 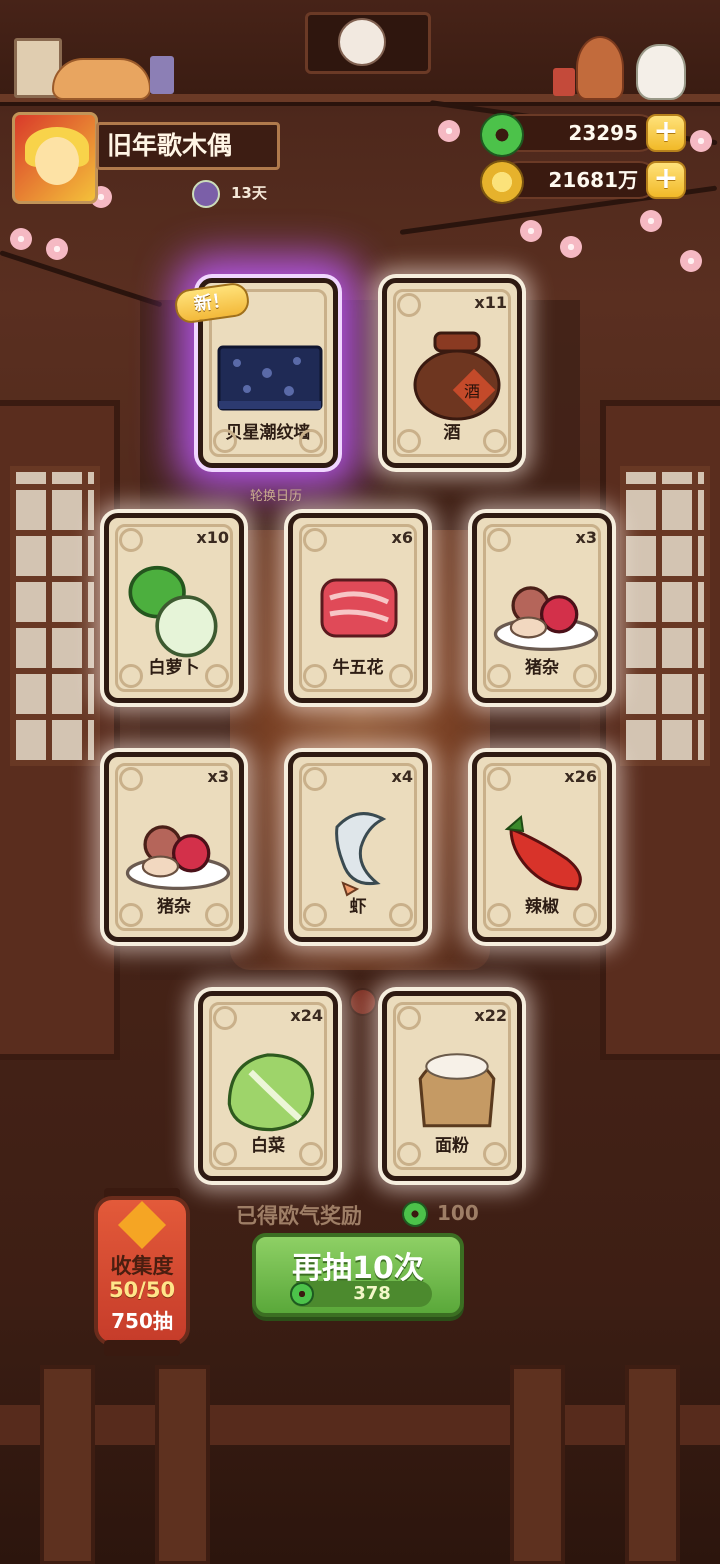 What do you see at coordinates (580, 776) in the screenshot?
I see `card-count: x26` at bounding box center [580, 776].